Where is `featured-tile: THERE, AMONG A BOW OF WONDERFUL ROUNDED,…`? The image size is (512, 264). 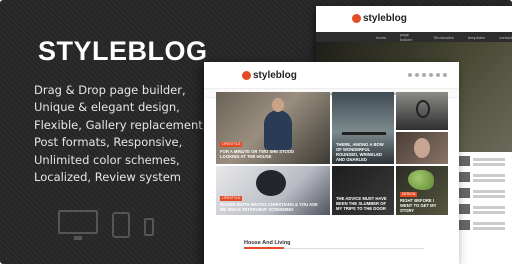 featured-tile: THERE, AMONG A BOW OF WONDERFUL ROUNDED,… is located at coordinates (363, 128).